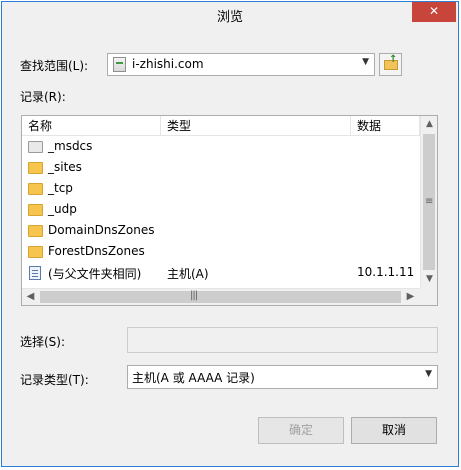  Describe the element at coordinates (101, 230) in the screenshot. I see `item-name: DomainDnsZones` at that location.